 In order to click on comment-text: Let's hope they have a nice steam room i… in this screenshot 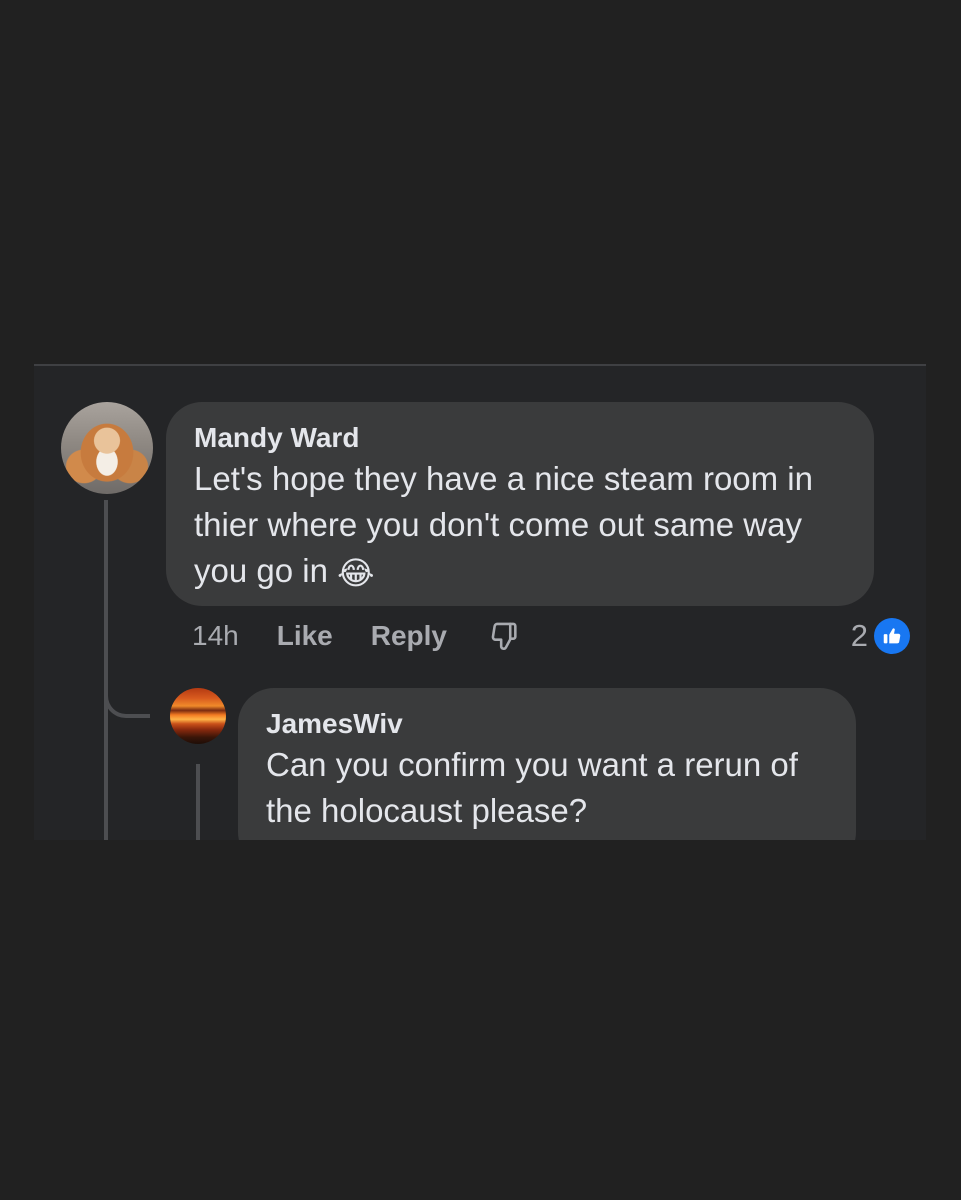, I will do `click(520, 525)`.